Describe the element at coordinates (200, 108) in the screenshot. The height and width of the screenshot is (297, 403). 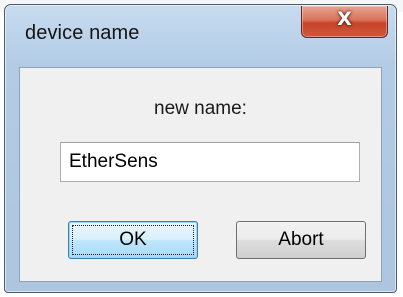
I see `new-name-label: new name:` at that location.